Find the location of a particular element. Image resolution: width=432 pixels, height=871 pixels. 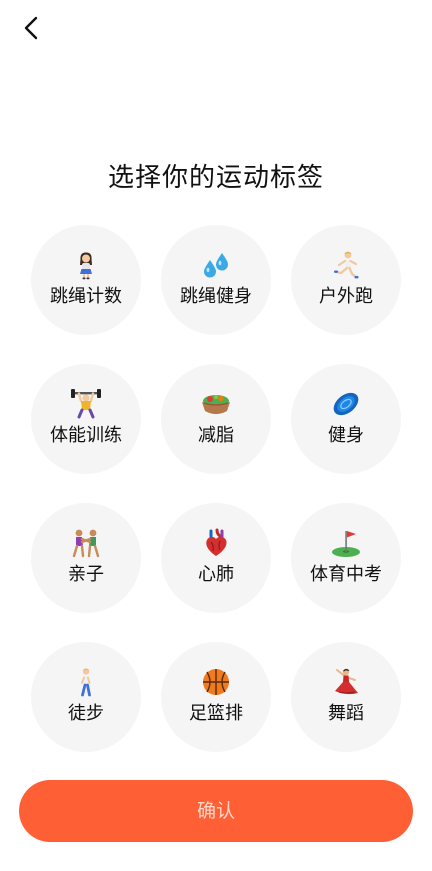

tag-label: 健身 is located at coordinates (346, 435).